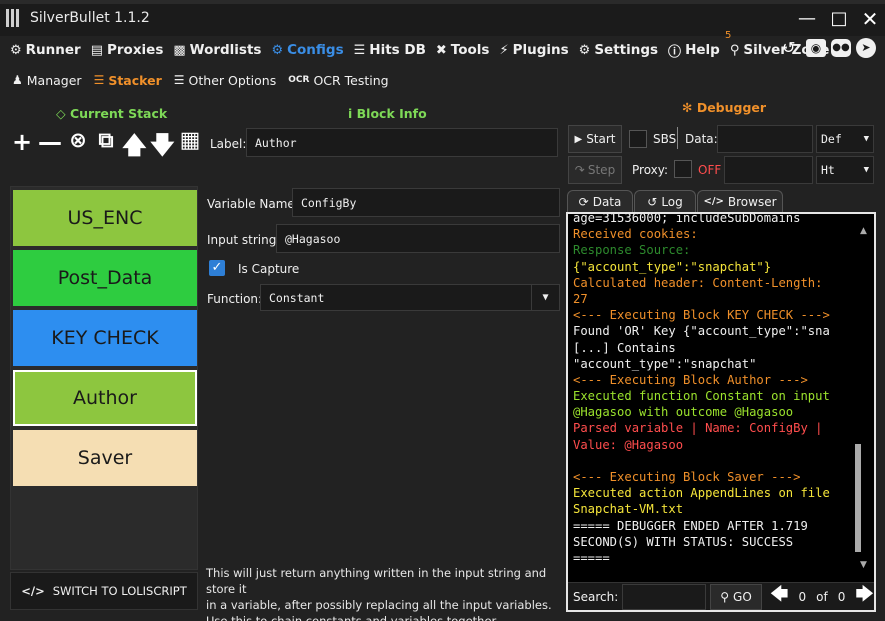  What do you see at coordinates (665, 139) in the screenshot?
I see `sbs-caption: SBS` at bounding box center [665, 139].